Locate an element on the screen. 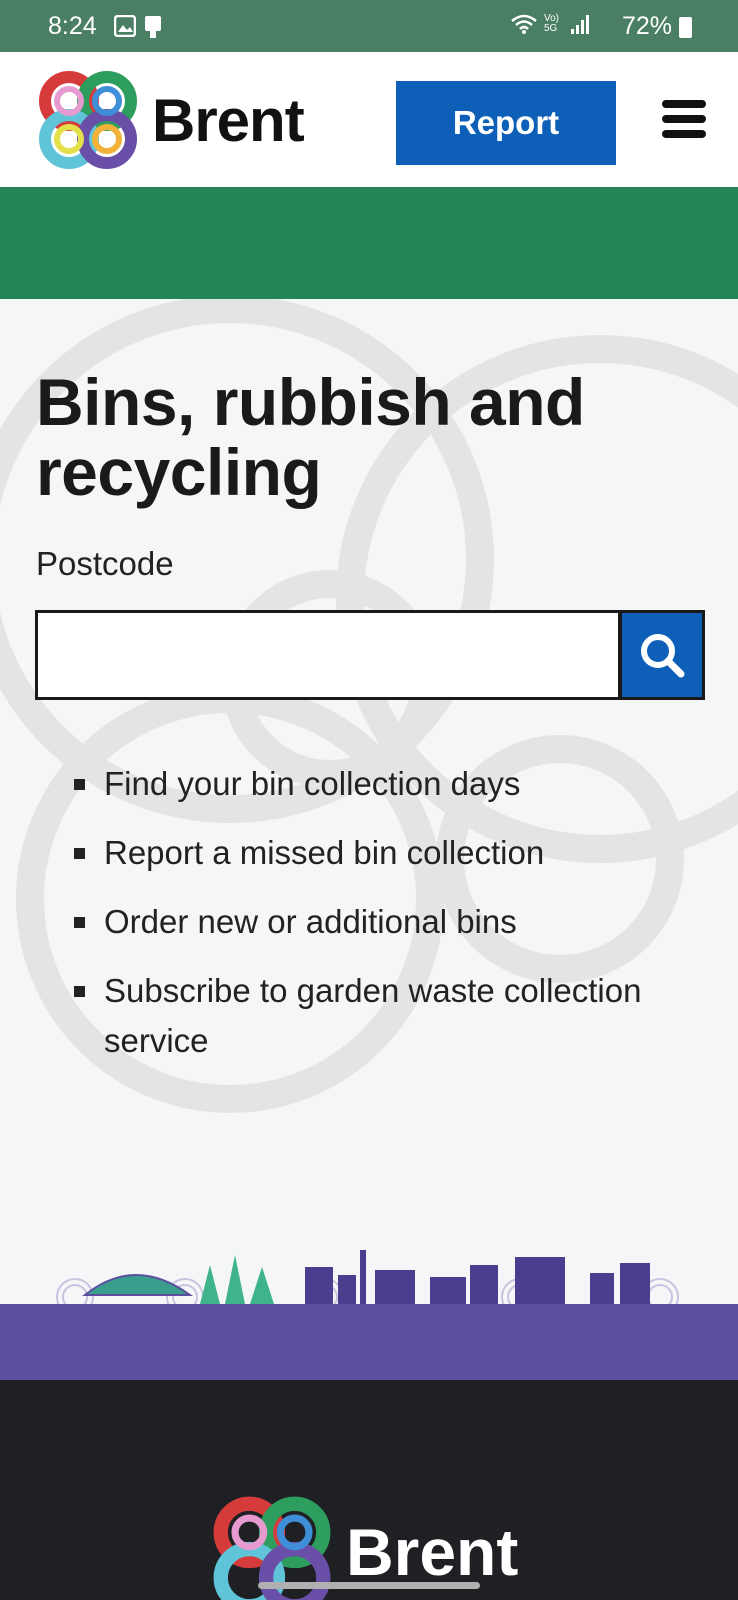 The width and height of the screenshot is (738, 1600). report-button: Report is located at coordinates (506, 123).